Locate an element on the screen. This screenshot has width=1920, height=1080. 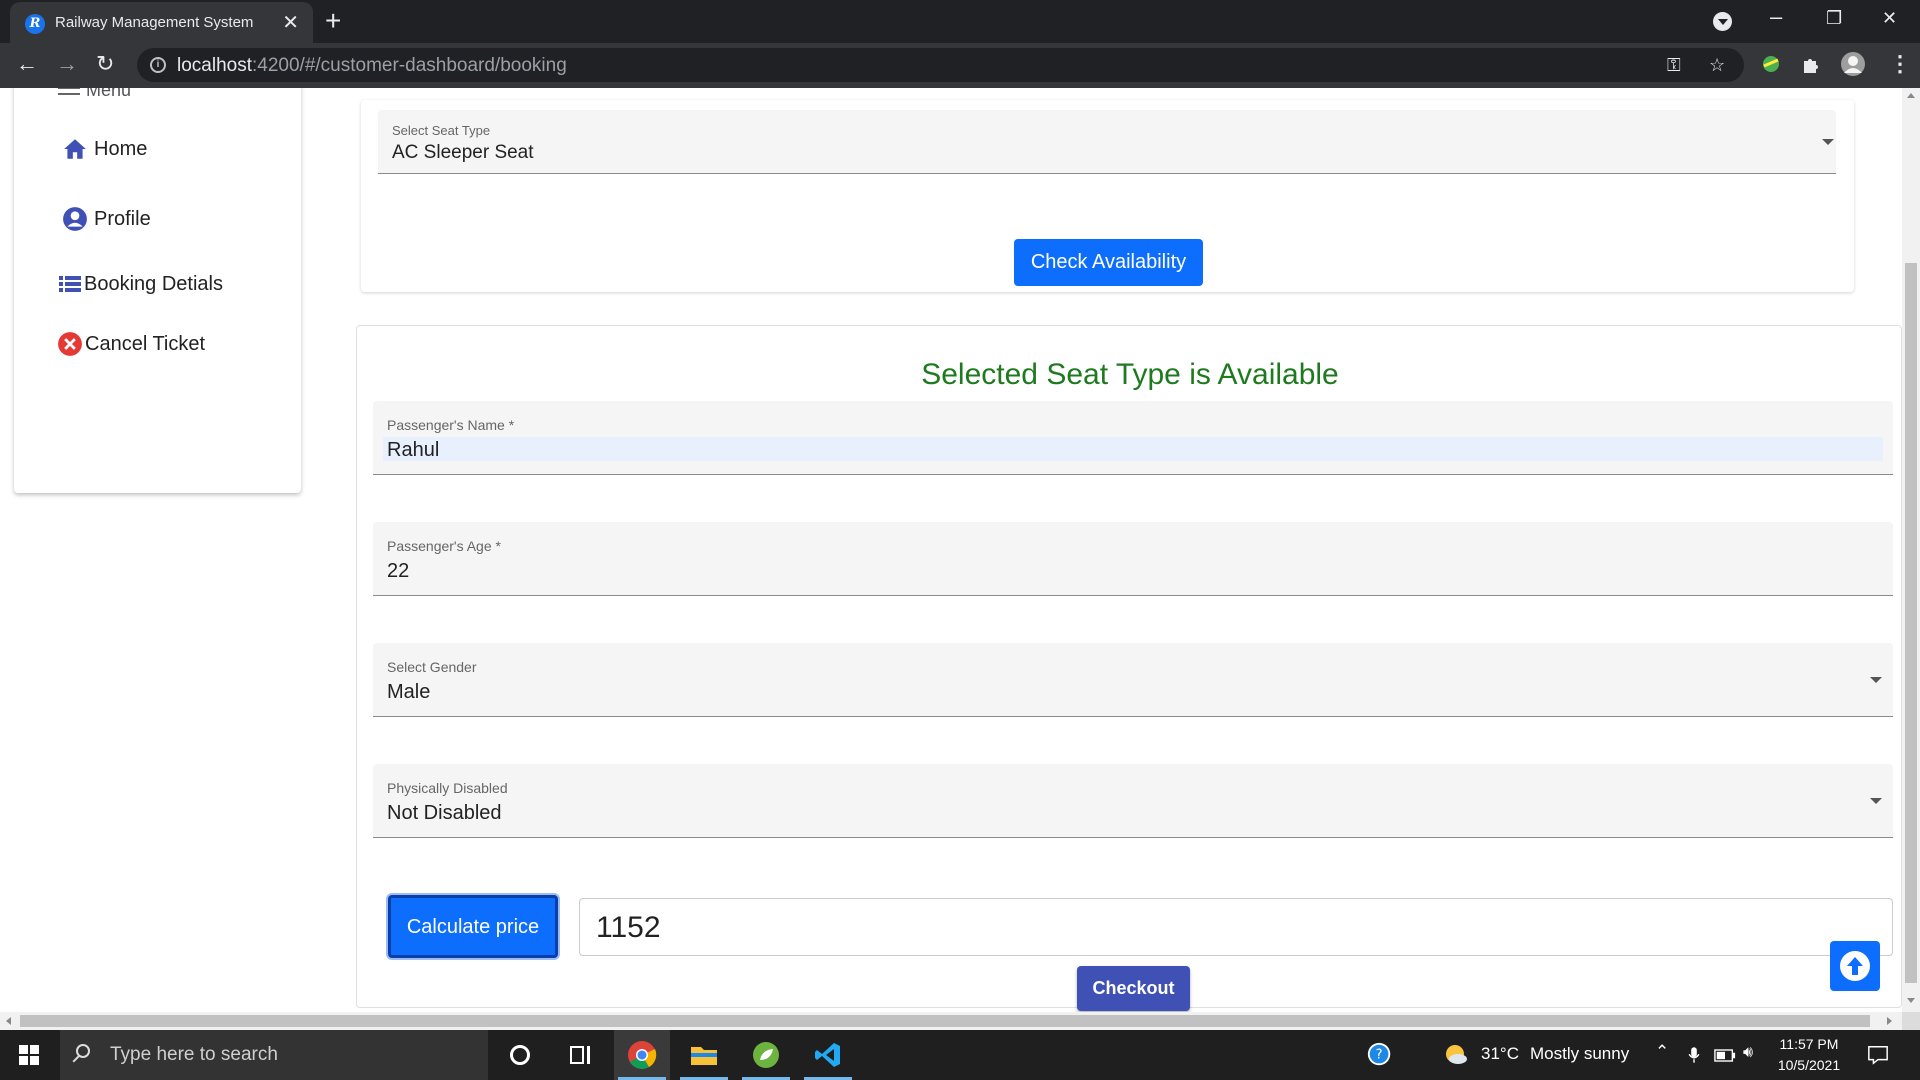
menu-icon is located at coordinates (69, 93).